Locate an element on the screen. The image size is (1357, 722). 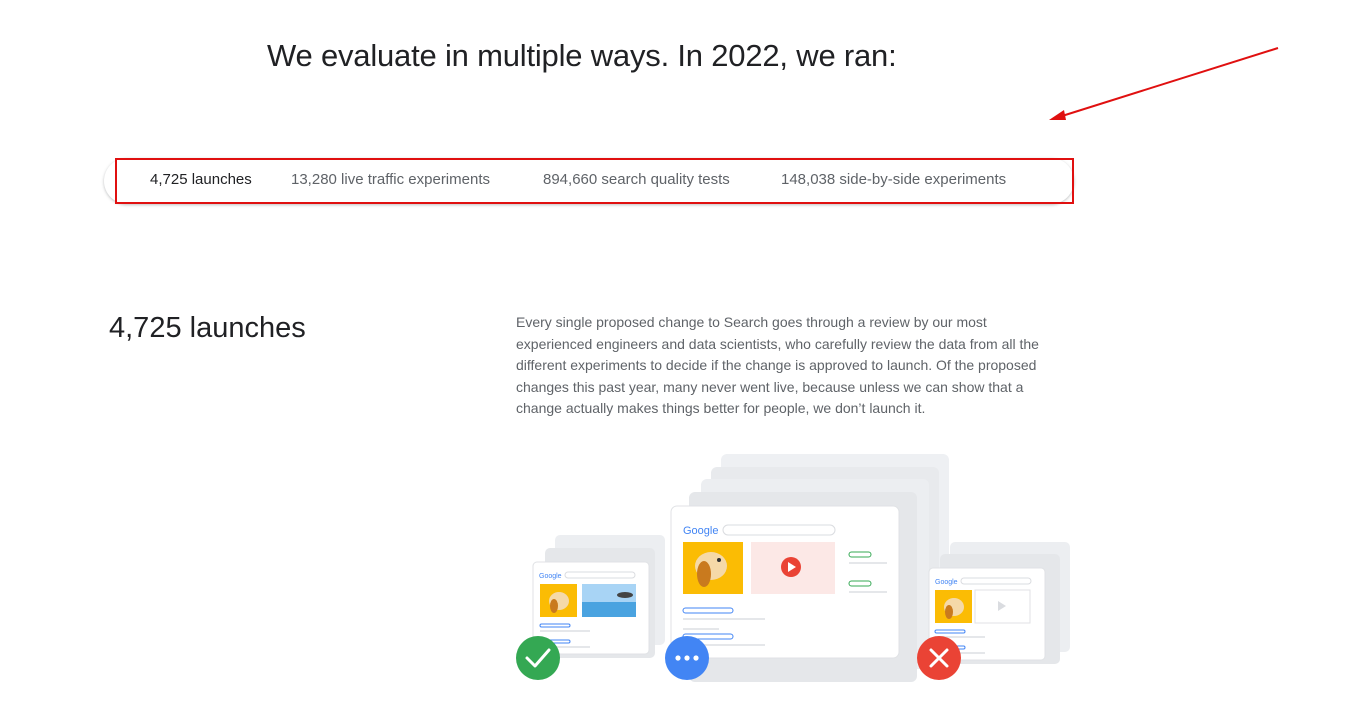
tab-launches: 4,725 launches is located at coordinates (201, 179).